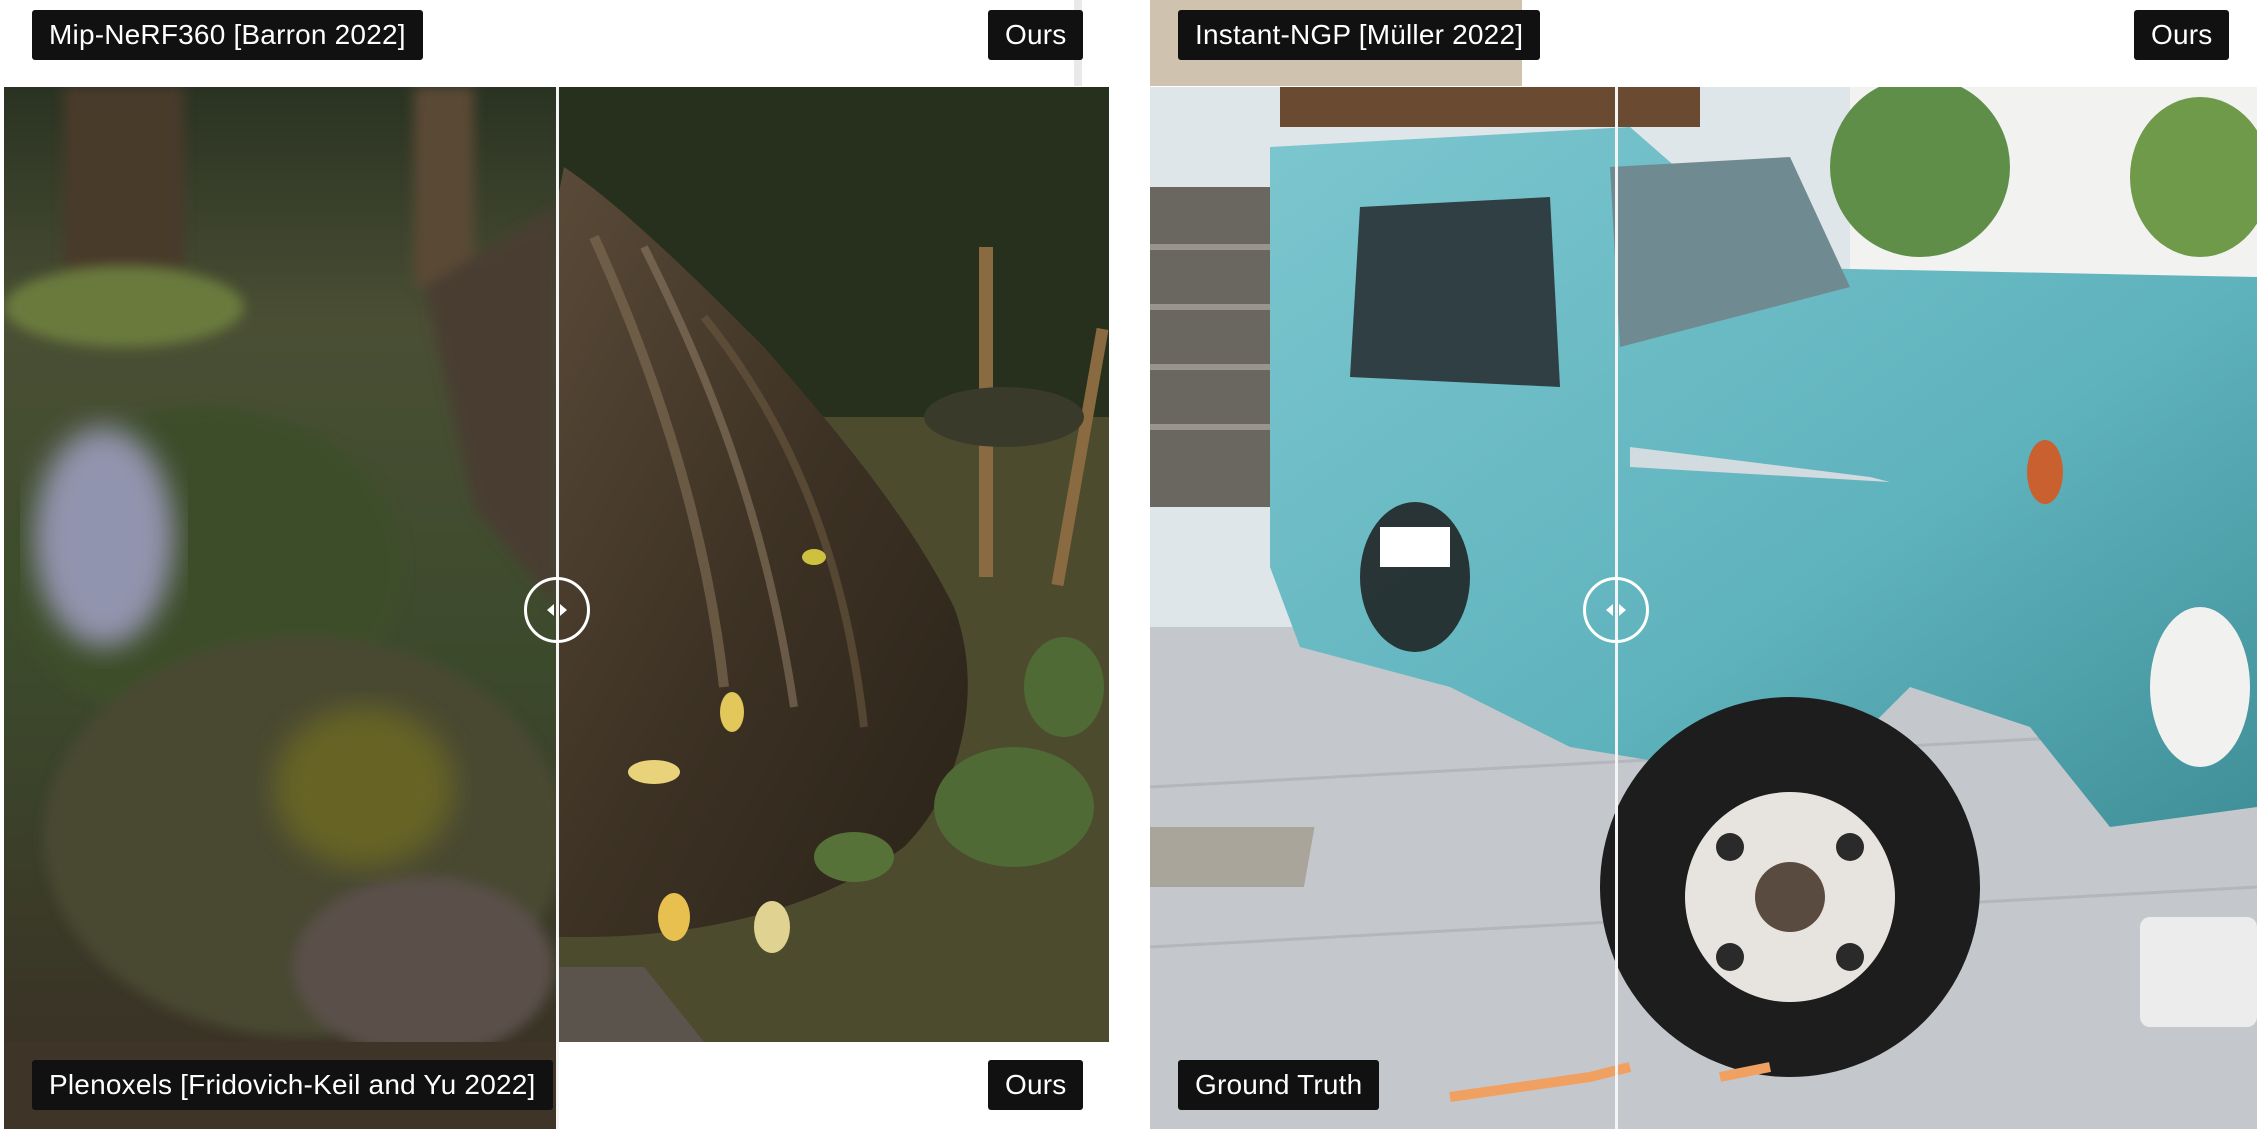  Describe the element at coordinates (1279, 1085) in the screenshot. I see `method-label-bottom-left: Ground Truth` at that location.